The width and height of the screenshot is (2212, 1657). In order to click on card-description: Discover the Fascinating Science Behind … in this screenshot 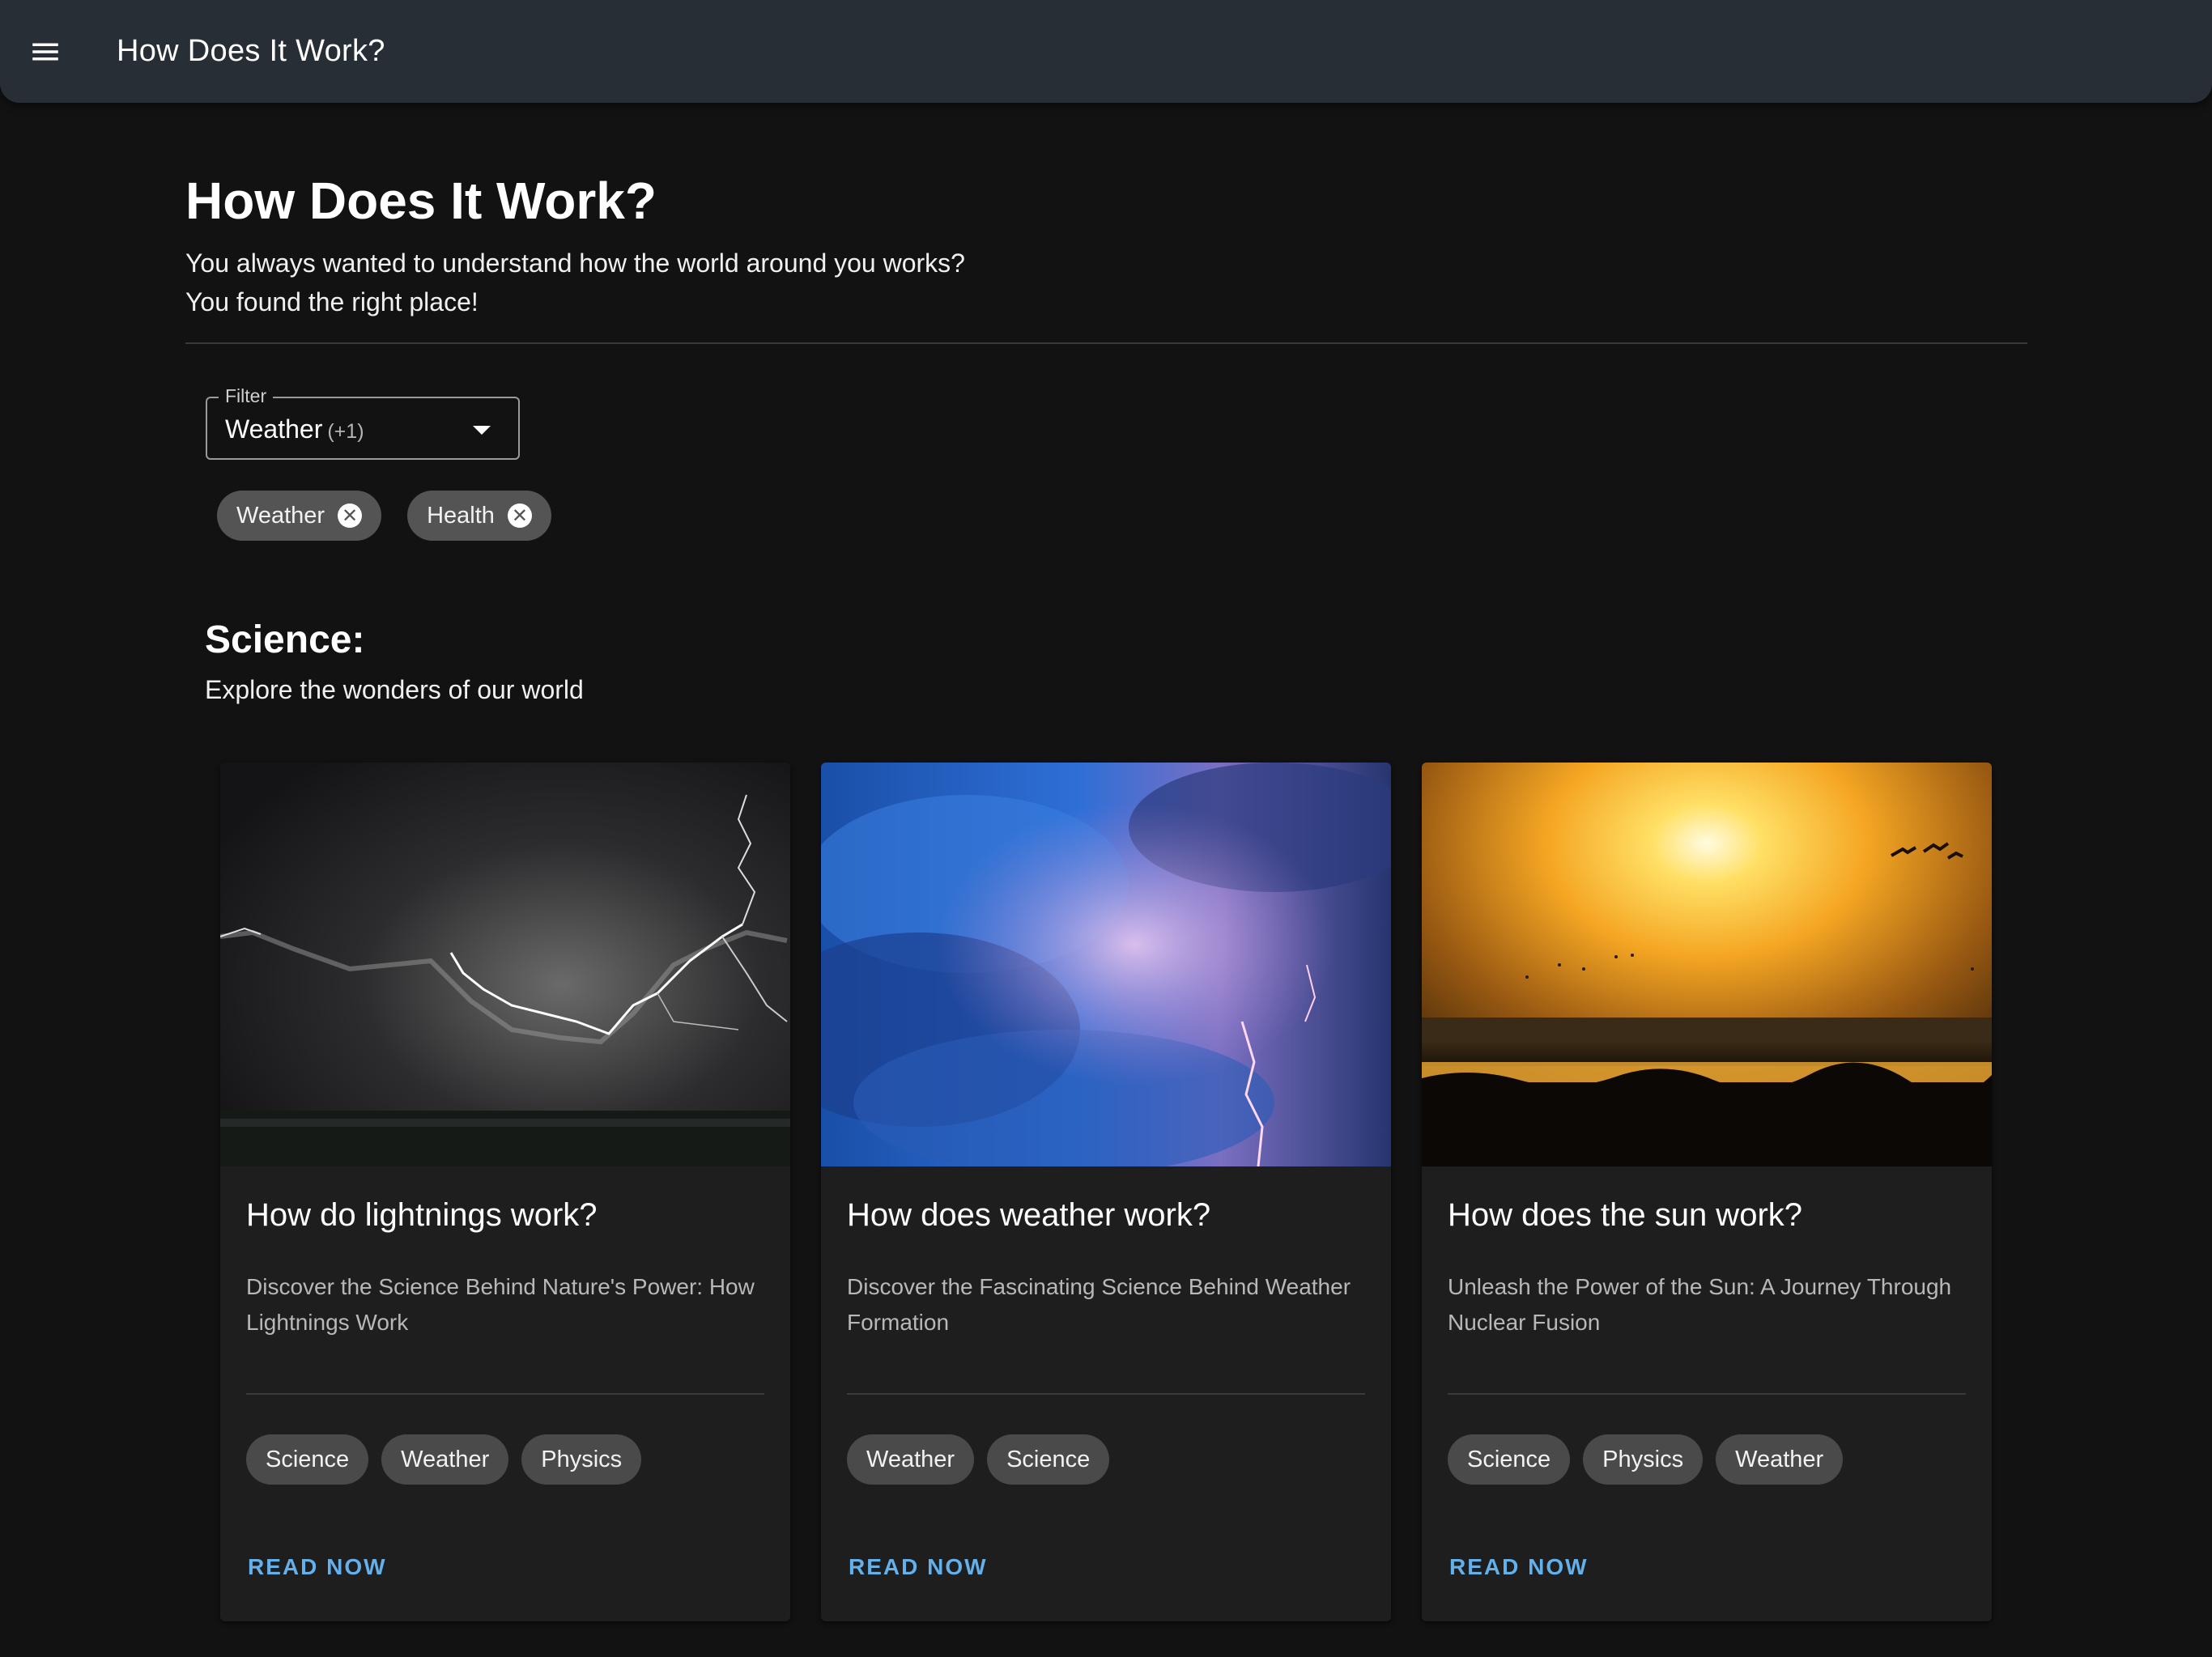, I will do `click(1099, 1304)`.